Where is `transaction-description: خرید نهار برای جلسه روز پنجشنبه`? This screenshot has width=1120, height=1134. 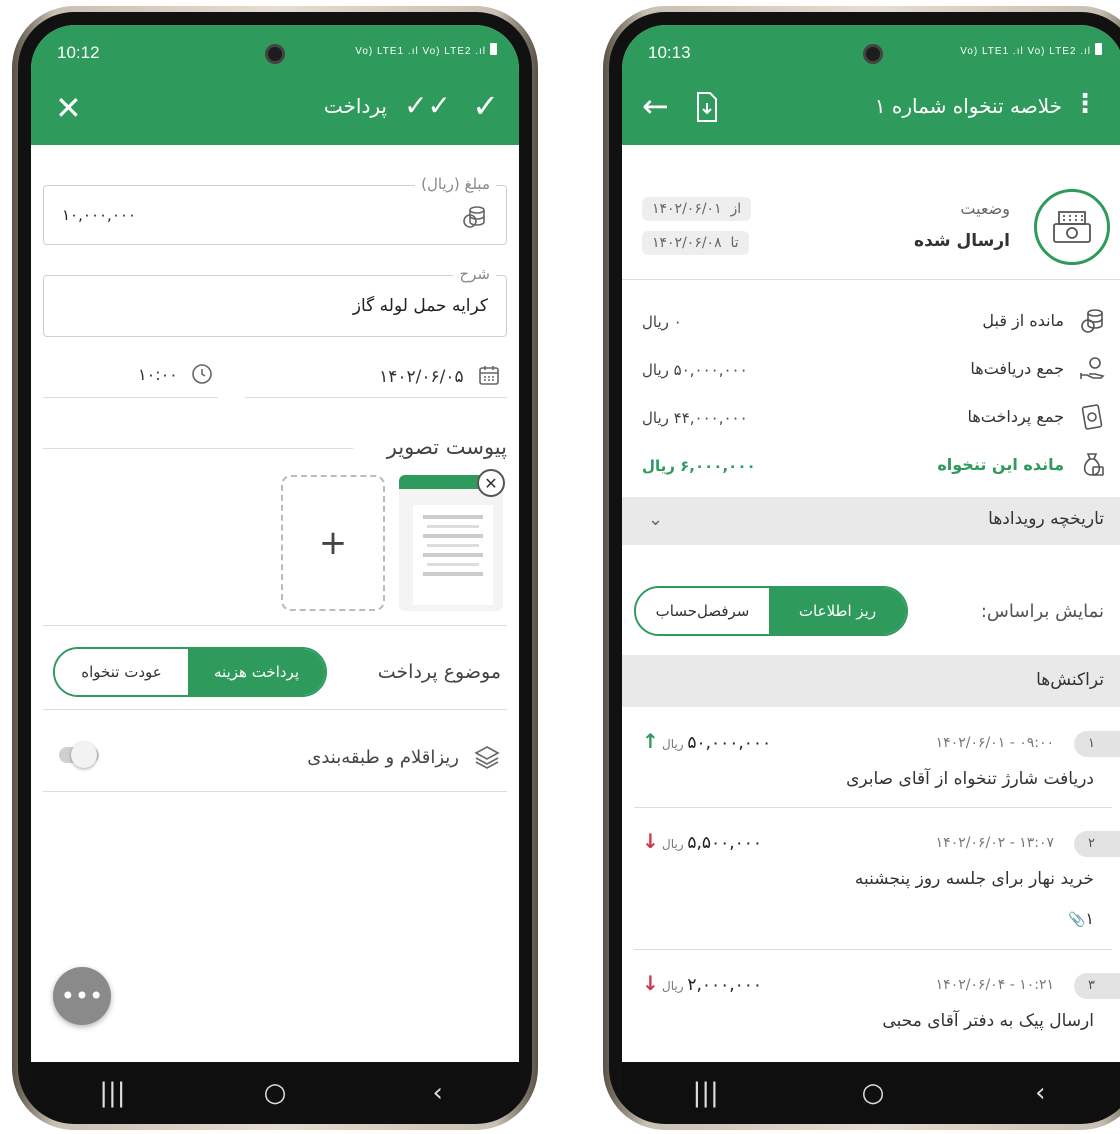 transaction-description: خرید نهار برای جلسه روز پنجشنبه is located at coordinates (974, 879).